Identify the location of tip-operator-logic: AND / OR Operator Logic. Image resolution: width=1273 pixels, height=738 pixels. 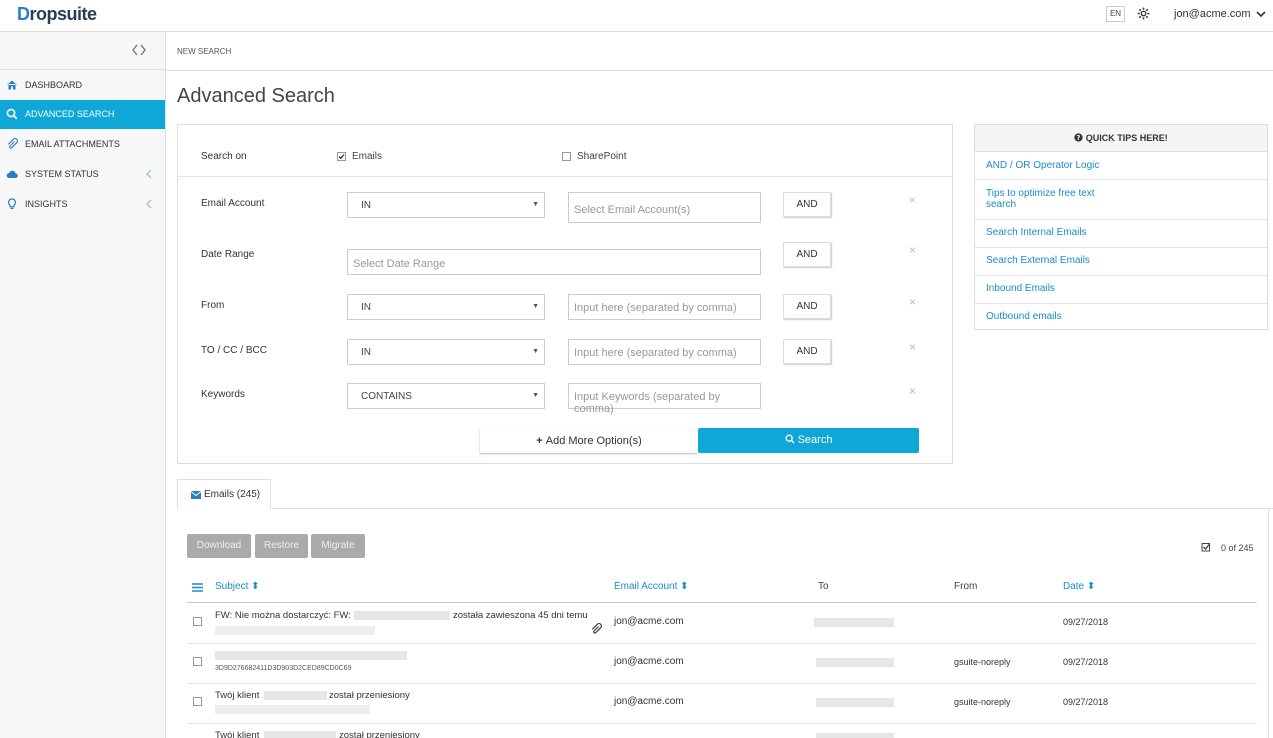
(1121, 166).